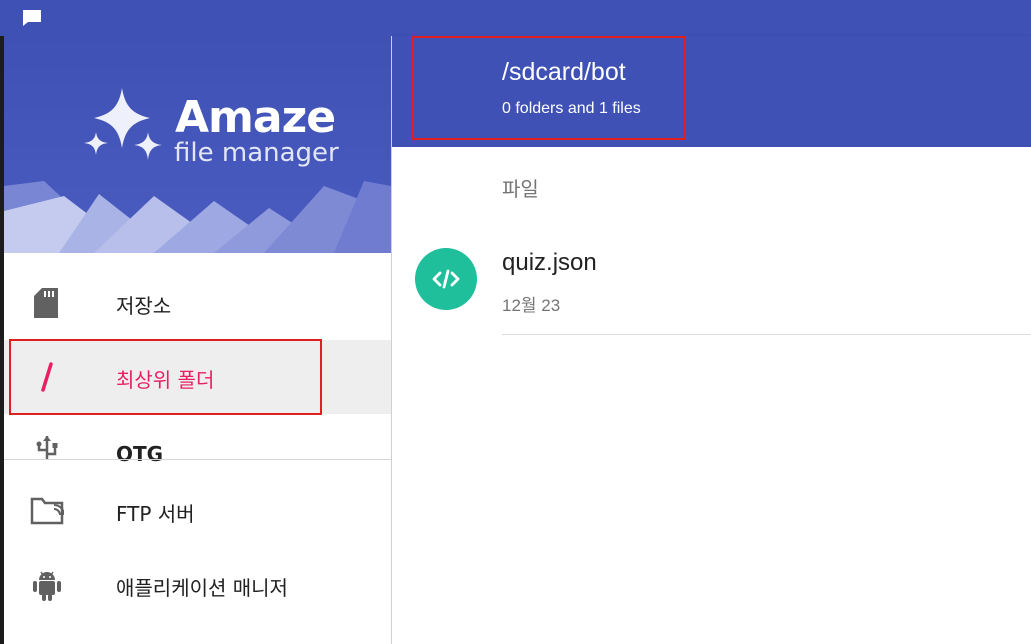  Describe the element at coordinates (711, 286) in the screenshot. I see `file-row: quiz.json 12월 23` at that location.